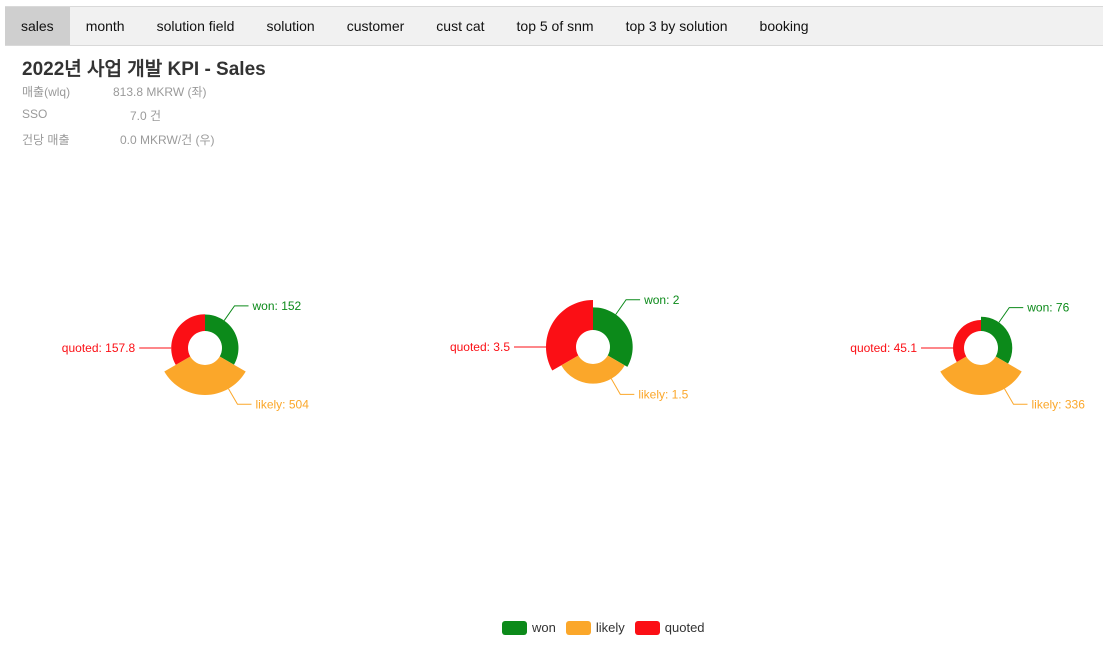 The height and width of the screenshot is (659, 1103). What do you see at coordinates (663, 394) in the screenshot?
I see `data-label-likely: likely: 1.5` at bounding box center [663, 394].